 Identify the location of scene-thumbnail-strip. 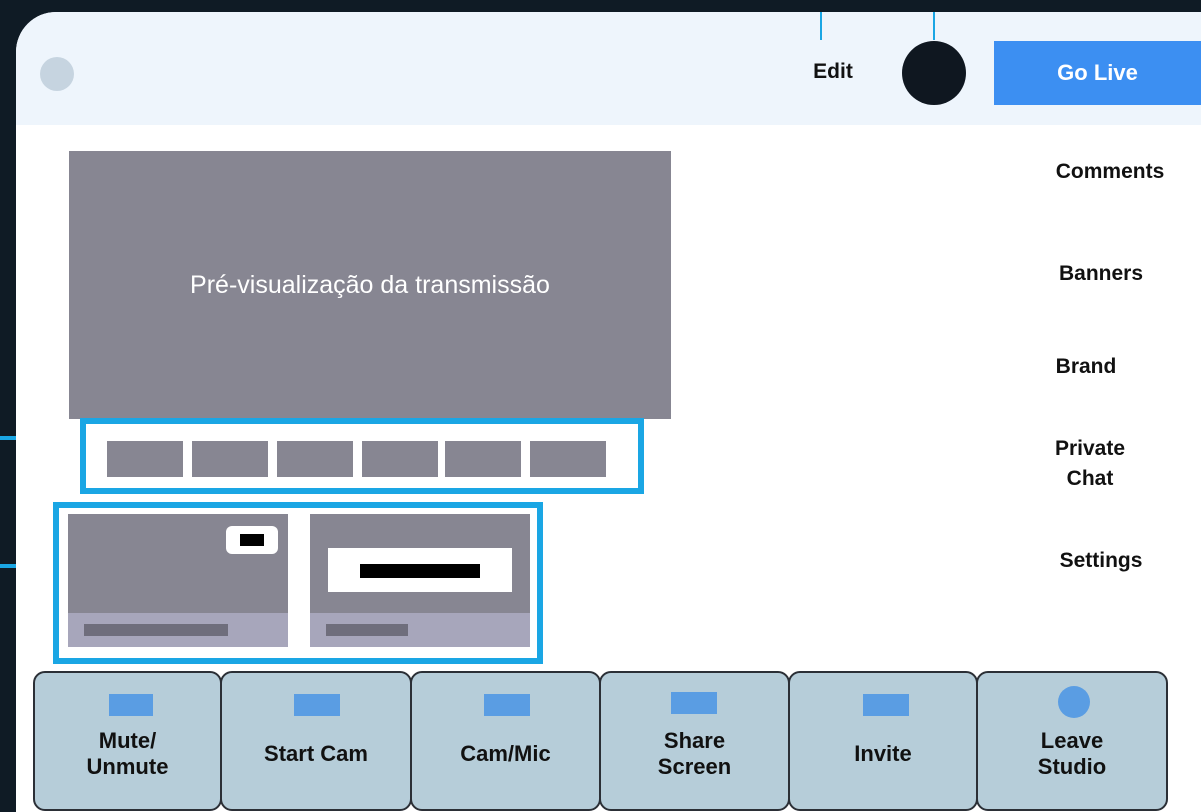
(362, 456).